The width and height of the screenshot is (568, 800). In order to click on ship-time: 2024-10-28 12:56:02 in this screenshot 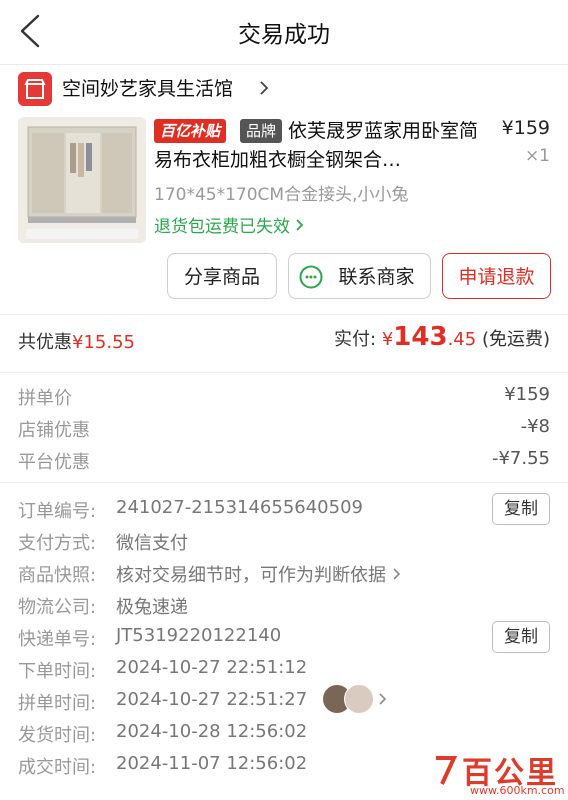, I will do `click(212, 731)`.